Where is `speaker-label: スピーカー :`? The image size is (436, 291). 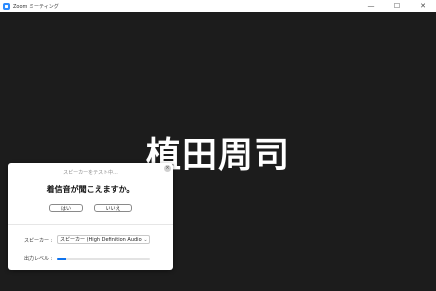
speaker-label: スピーカー : is located at coordinates (38, 241).